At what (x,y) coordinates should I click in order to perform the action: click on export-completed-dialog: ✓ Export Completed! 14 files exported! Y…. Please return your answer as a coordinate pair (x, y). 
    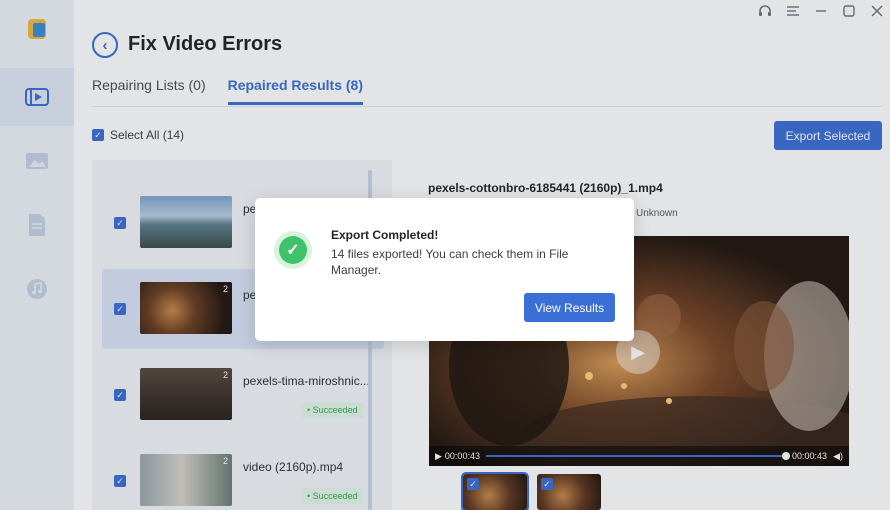
    Looking at the image, I should click on (444, 269).